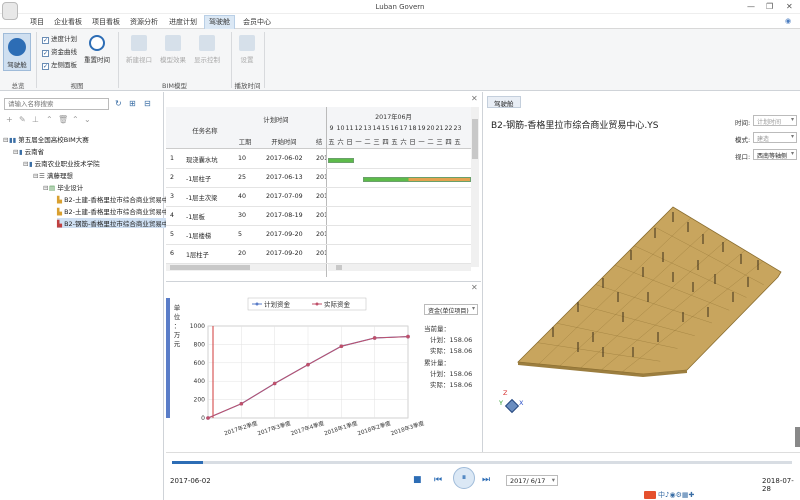  I want to click on tree-node-graduation-design: ⊟▤ 毕业设计, so click(63, 187).